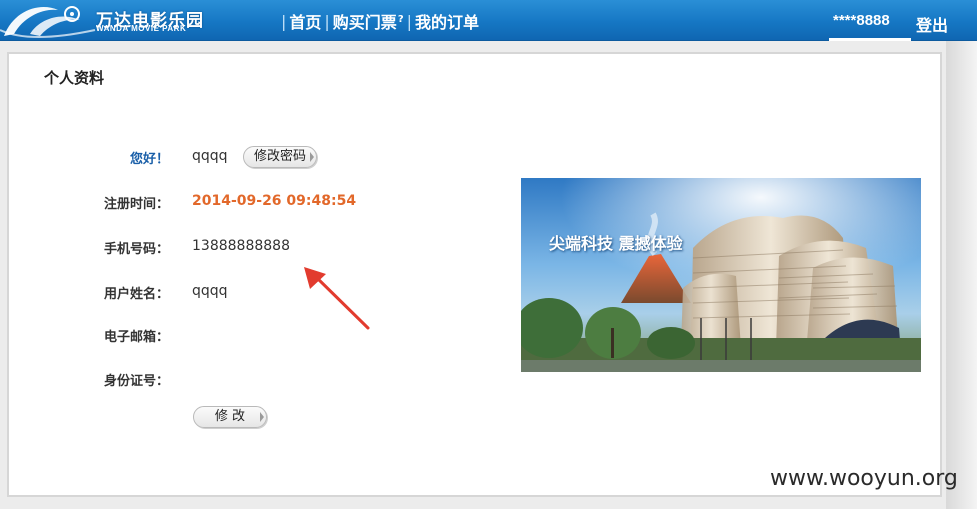  What do you see at coordinates (136, 204) in the screenshot?
I see `reg-time-label: 注册时间：` at bounding box center [136, 204].